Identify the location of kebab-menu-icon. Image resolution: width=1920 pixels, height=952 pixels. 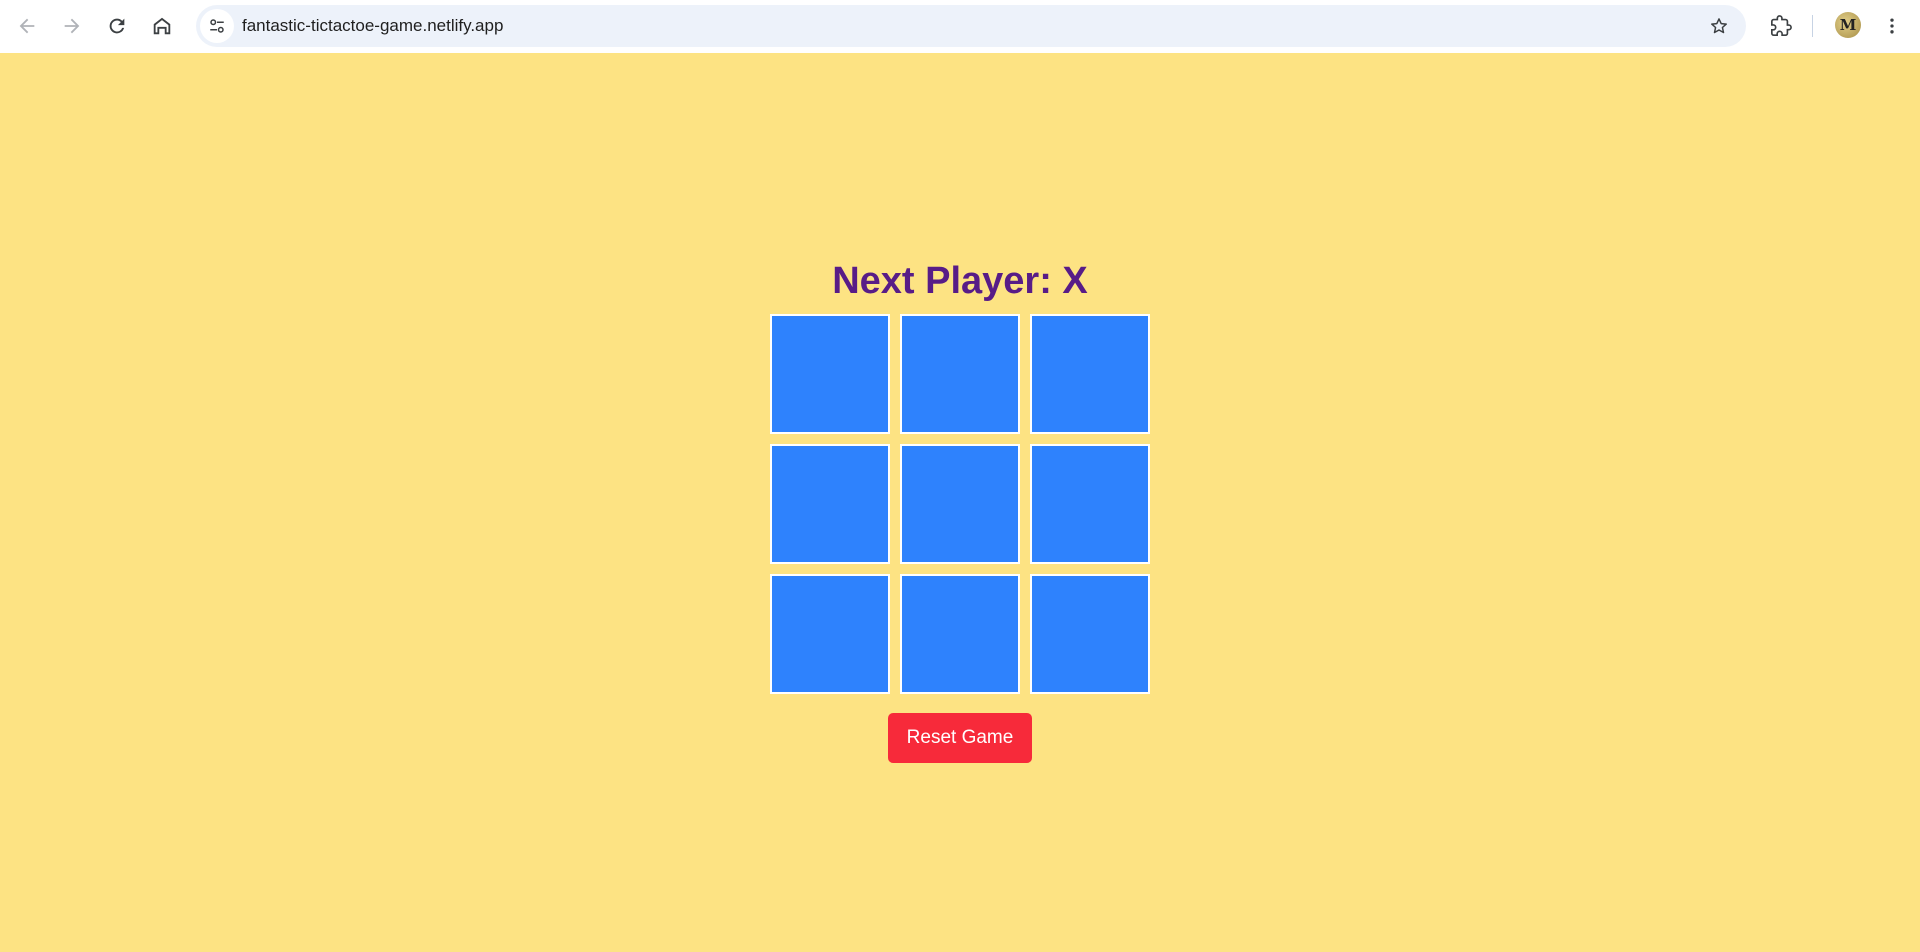
(1892, 26).